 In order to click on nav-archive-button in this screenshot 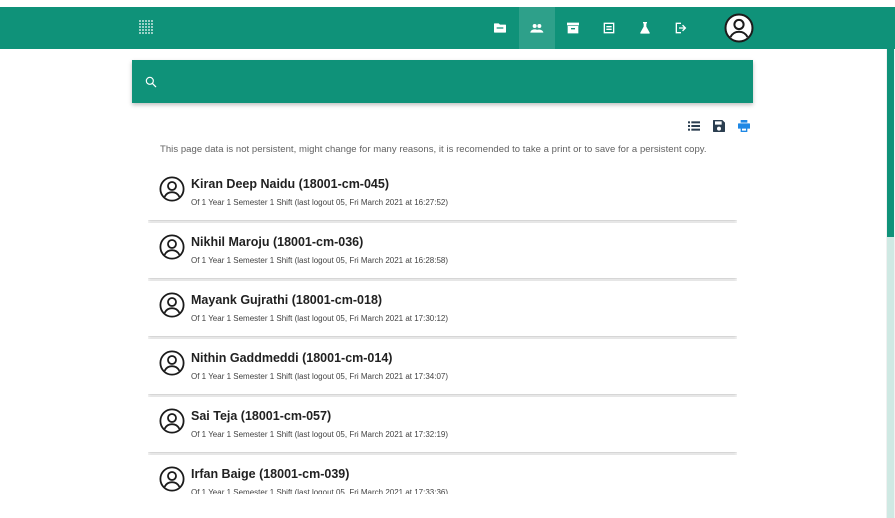, I will do `click(573, 28)`.